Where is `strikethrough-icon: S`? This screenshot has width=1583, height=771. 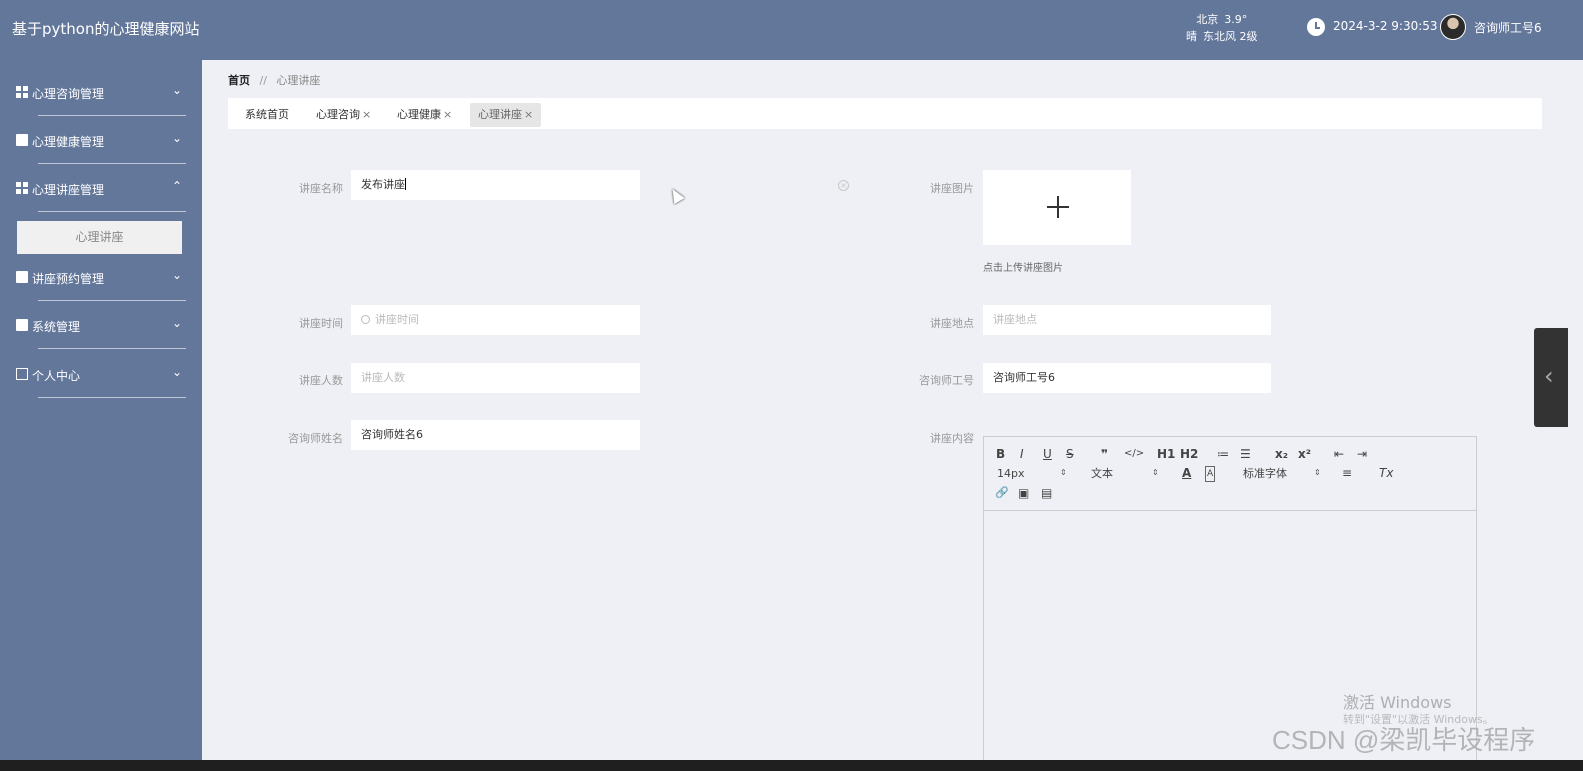 strikethrough-icon: S is located at coordinates (1070, 454).